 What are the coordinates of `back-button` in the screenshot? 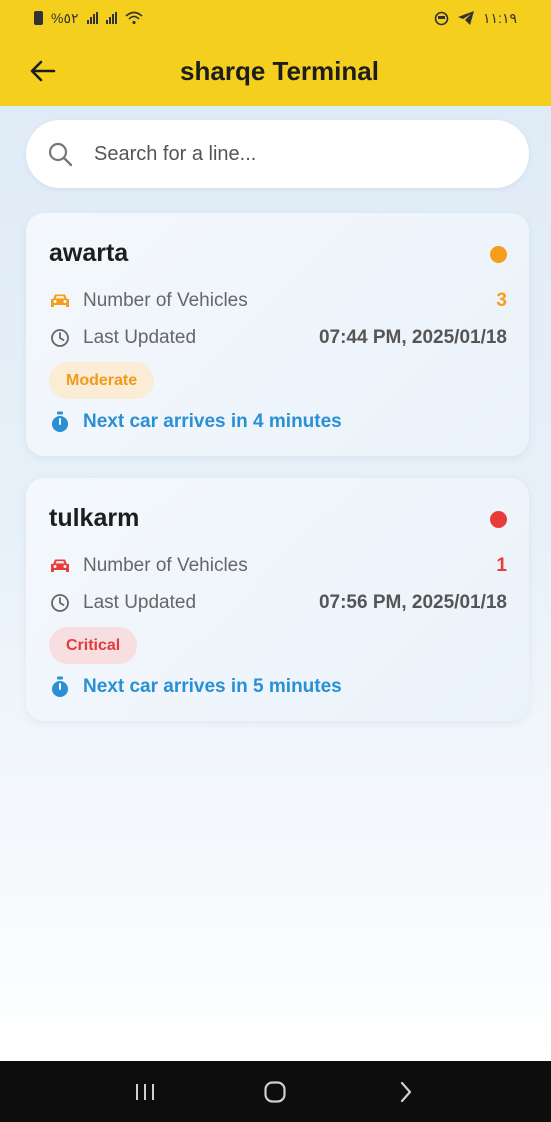 It's located at (43, 71).